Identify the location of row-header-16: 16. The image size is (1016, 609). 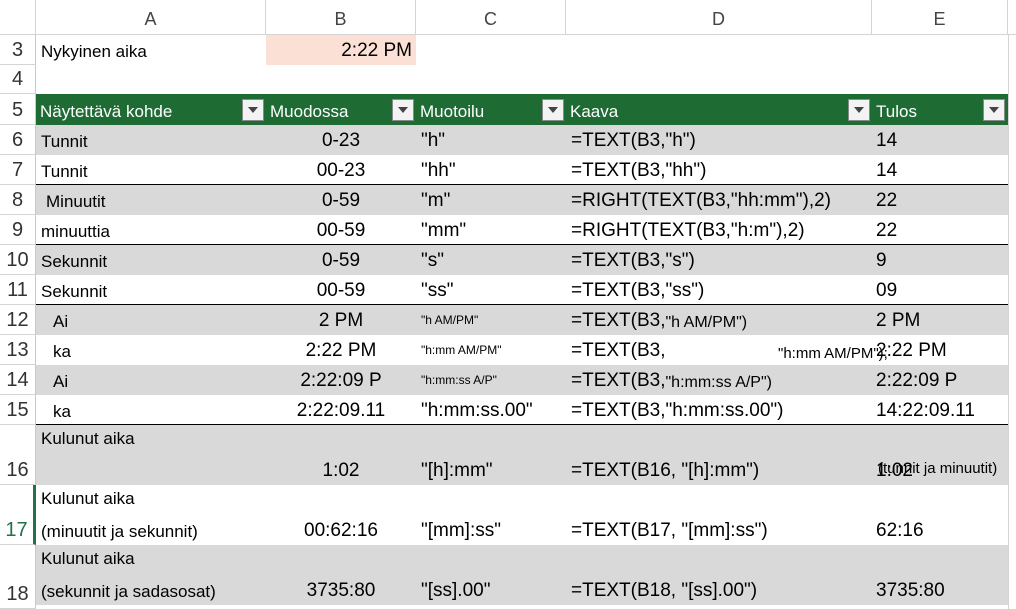
(18, 455).